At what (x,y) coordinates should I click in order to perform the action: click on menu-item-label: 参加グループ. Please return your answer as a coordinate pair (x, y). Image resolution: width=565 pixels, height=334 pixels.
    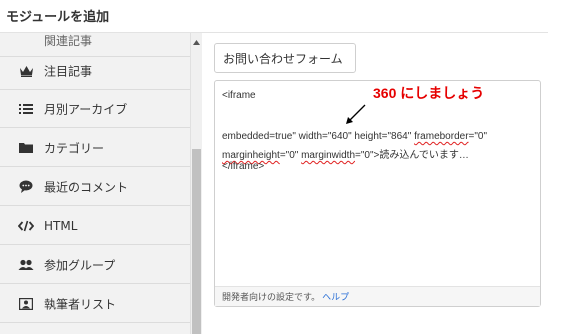
    Looking at the image, I should click on (80, 265).